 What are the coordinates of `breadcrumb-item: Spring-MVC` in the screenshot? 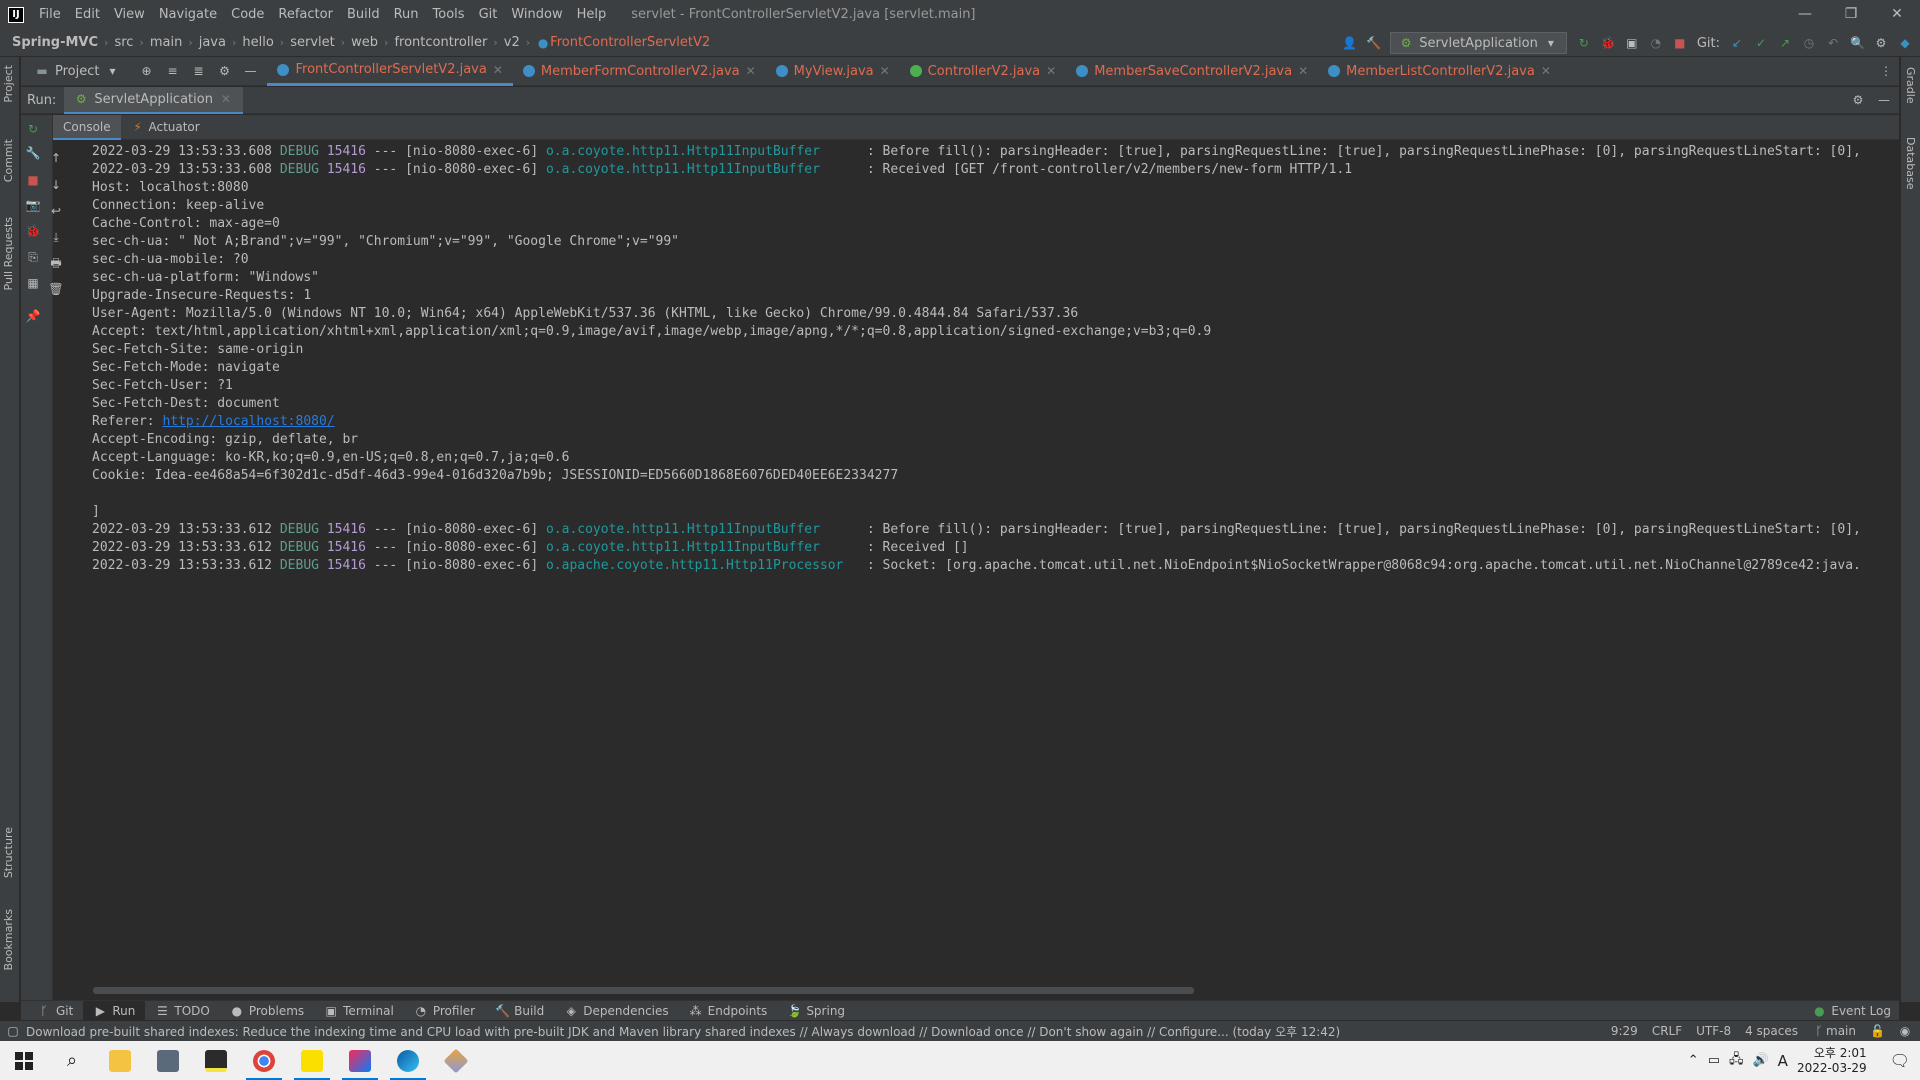 It's located at (55, 42).